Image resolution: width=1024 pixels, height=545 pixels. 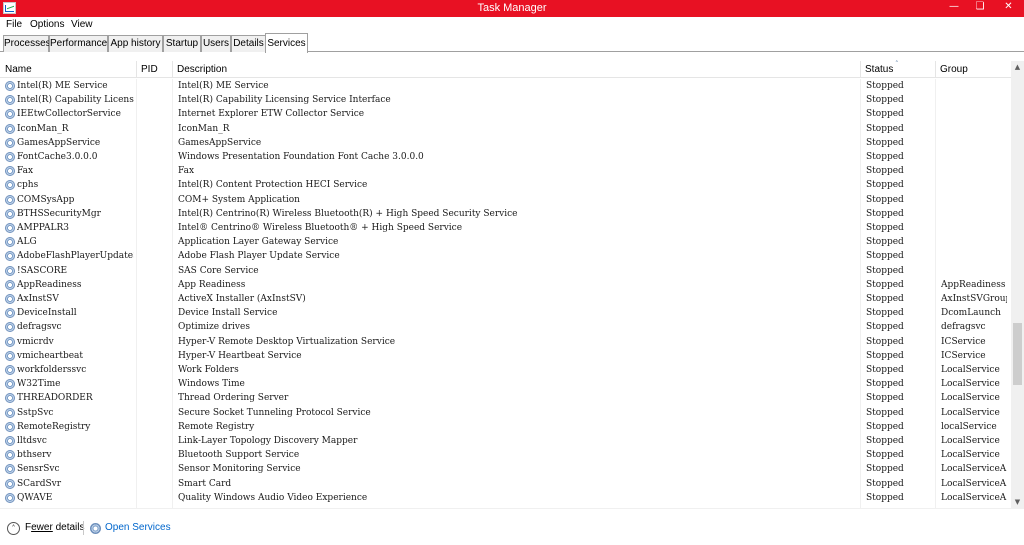 I want to click on fewer-details-link: Fewer details, so click(x=54, y=527).